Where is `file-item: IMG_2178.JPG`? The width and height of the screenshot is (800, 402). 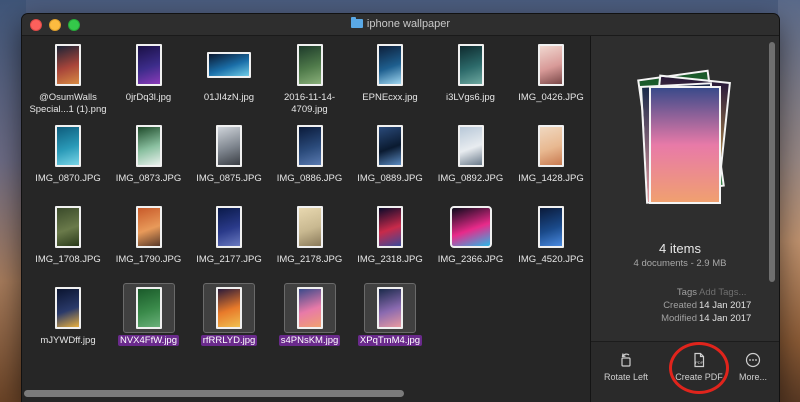 file-item: IMG_2178.JPG is located at coordinates (310, 243).